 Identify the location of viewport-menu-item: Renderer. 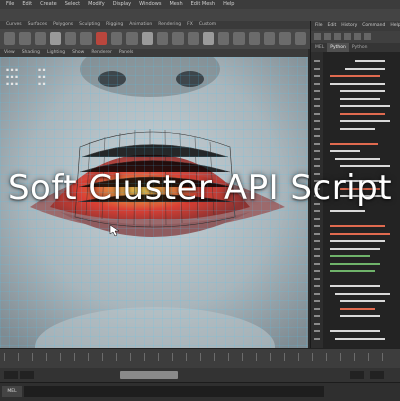
(101, 53).